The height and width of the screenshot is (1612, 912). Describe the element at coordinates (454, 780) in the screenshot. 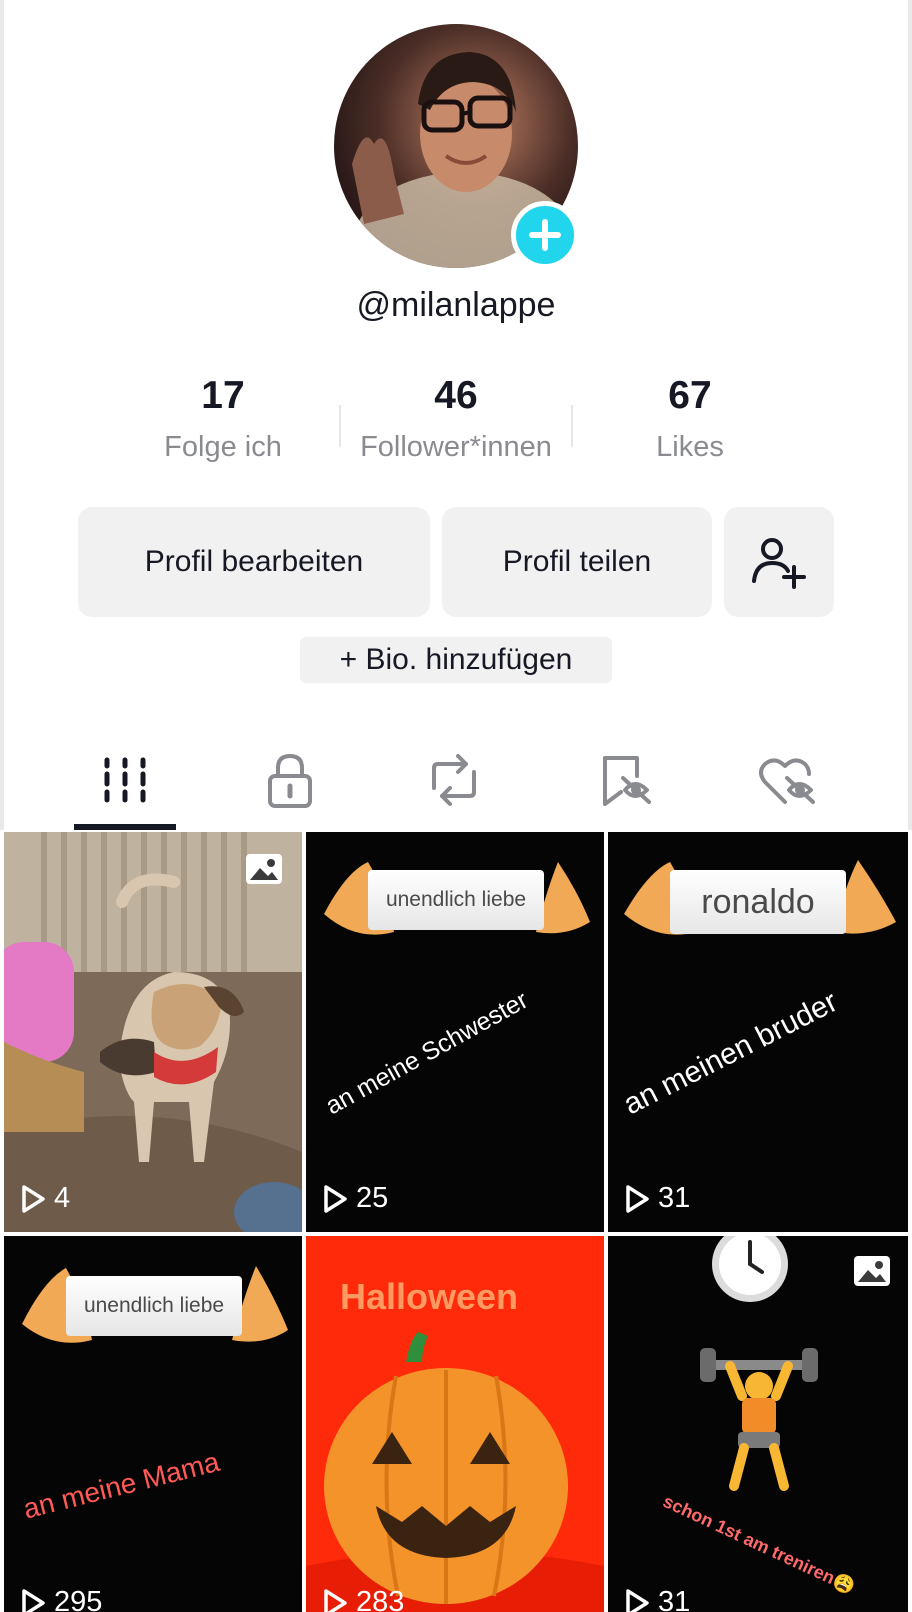

I see `repost-icon` at that location.